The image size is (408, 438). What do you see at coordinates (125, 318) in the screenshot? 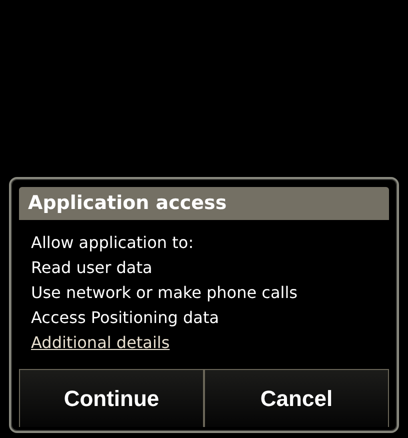
I see `permission-text: Access Positioning data` at bounding box center [125, 318].